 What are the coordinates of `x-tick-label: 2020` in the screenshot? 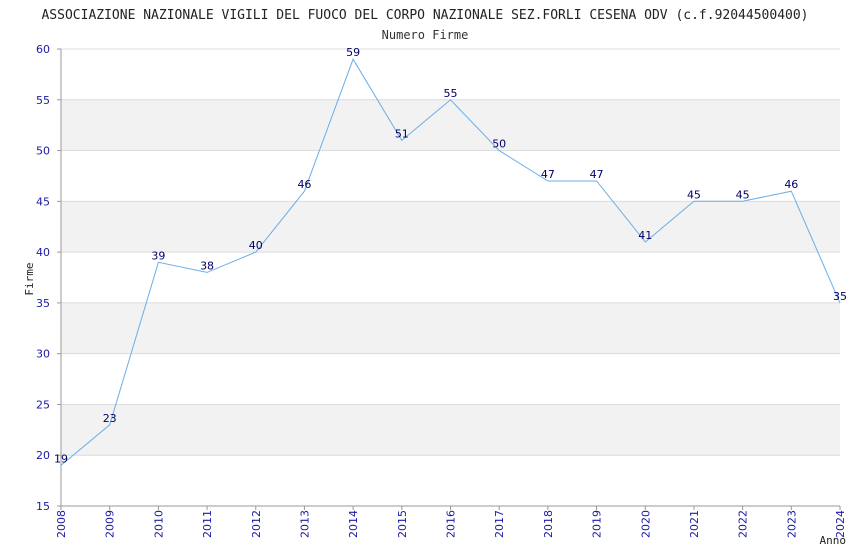 It's located at (645, 524).